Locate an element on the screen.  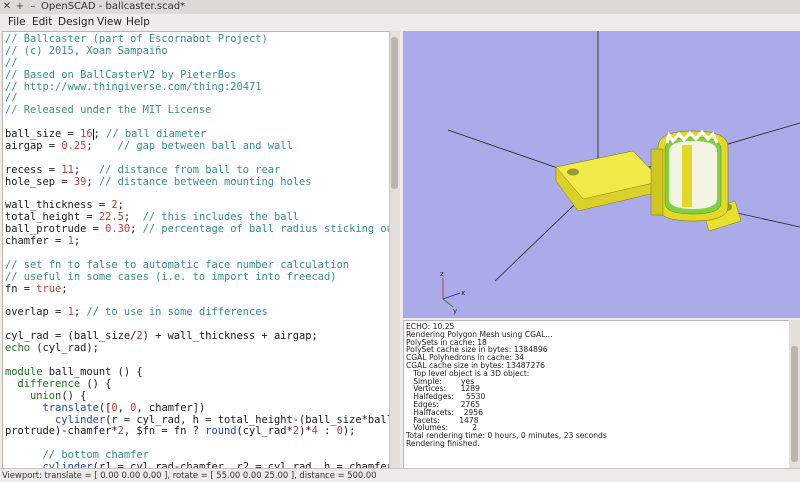
code-token: // bottom chamfer is located at coordinates (95, 455).